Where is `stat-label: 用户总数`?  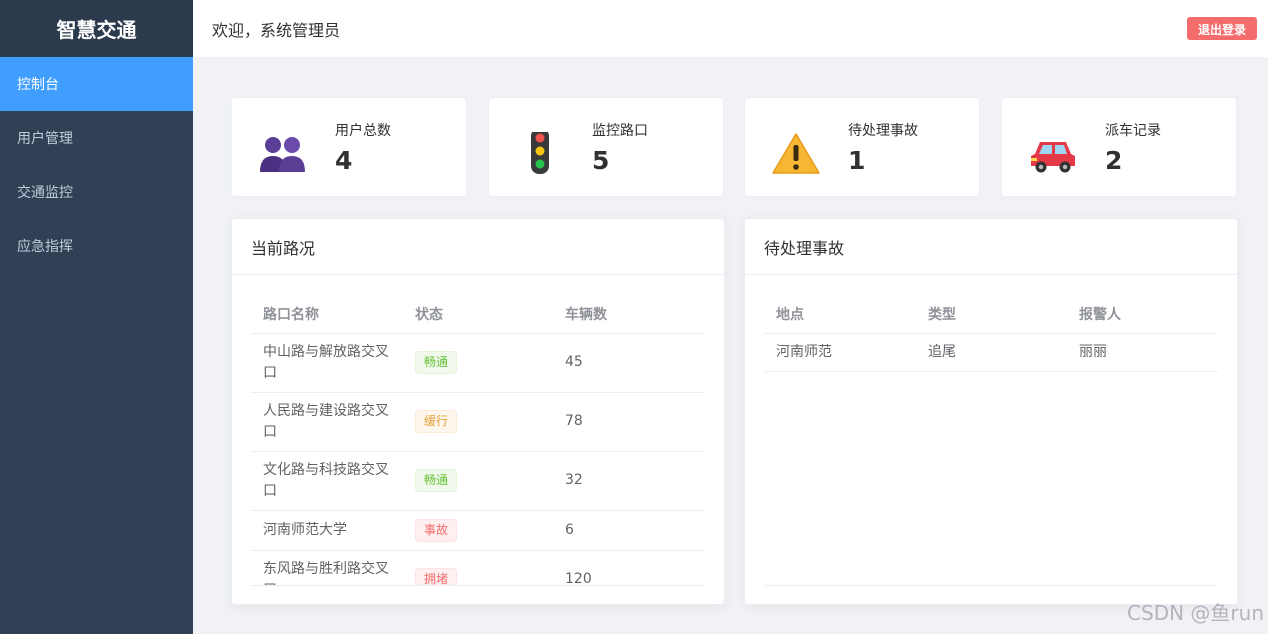
stat-label: 用户总数 is located at coordinates (363, 131).